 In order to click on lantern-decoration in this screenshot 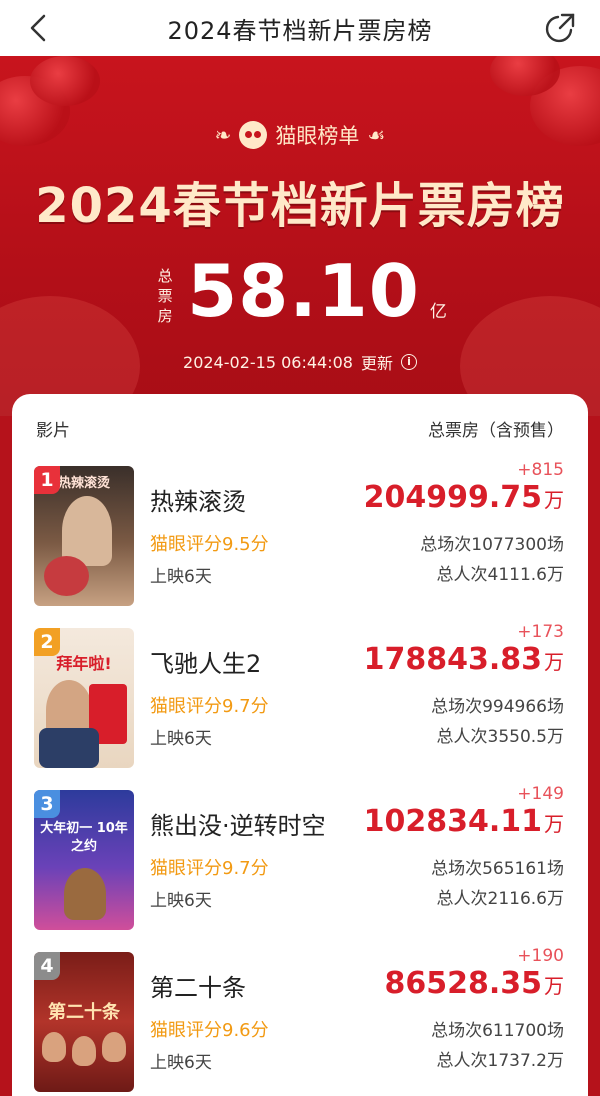, I will do `click(65, 81)`.